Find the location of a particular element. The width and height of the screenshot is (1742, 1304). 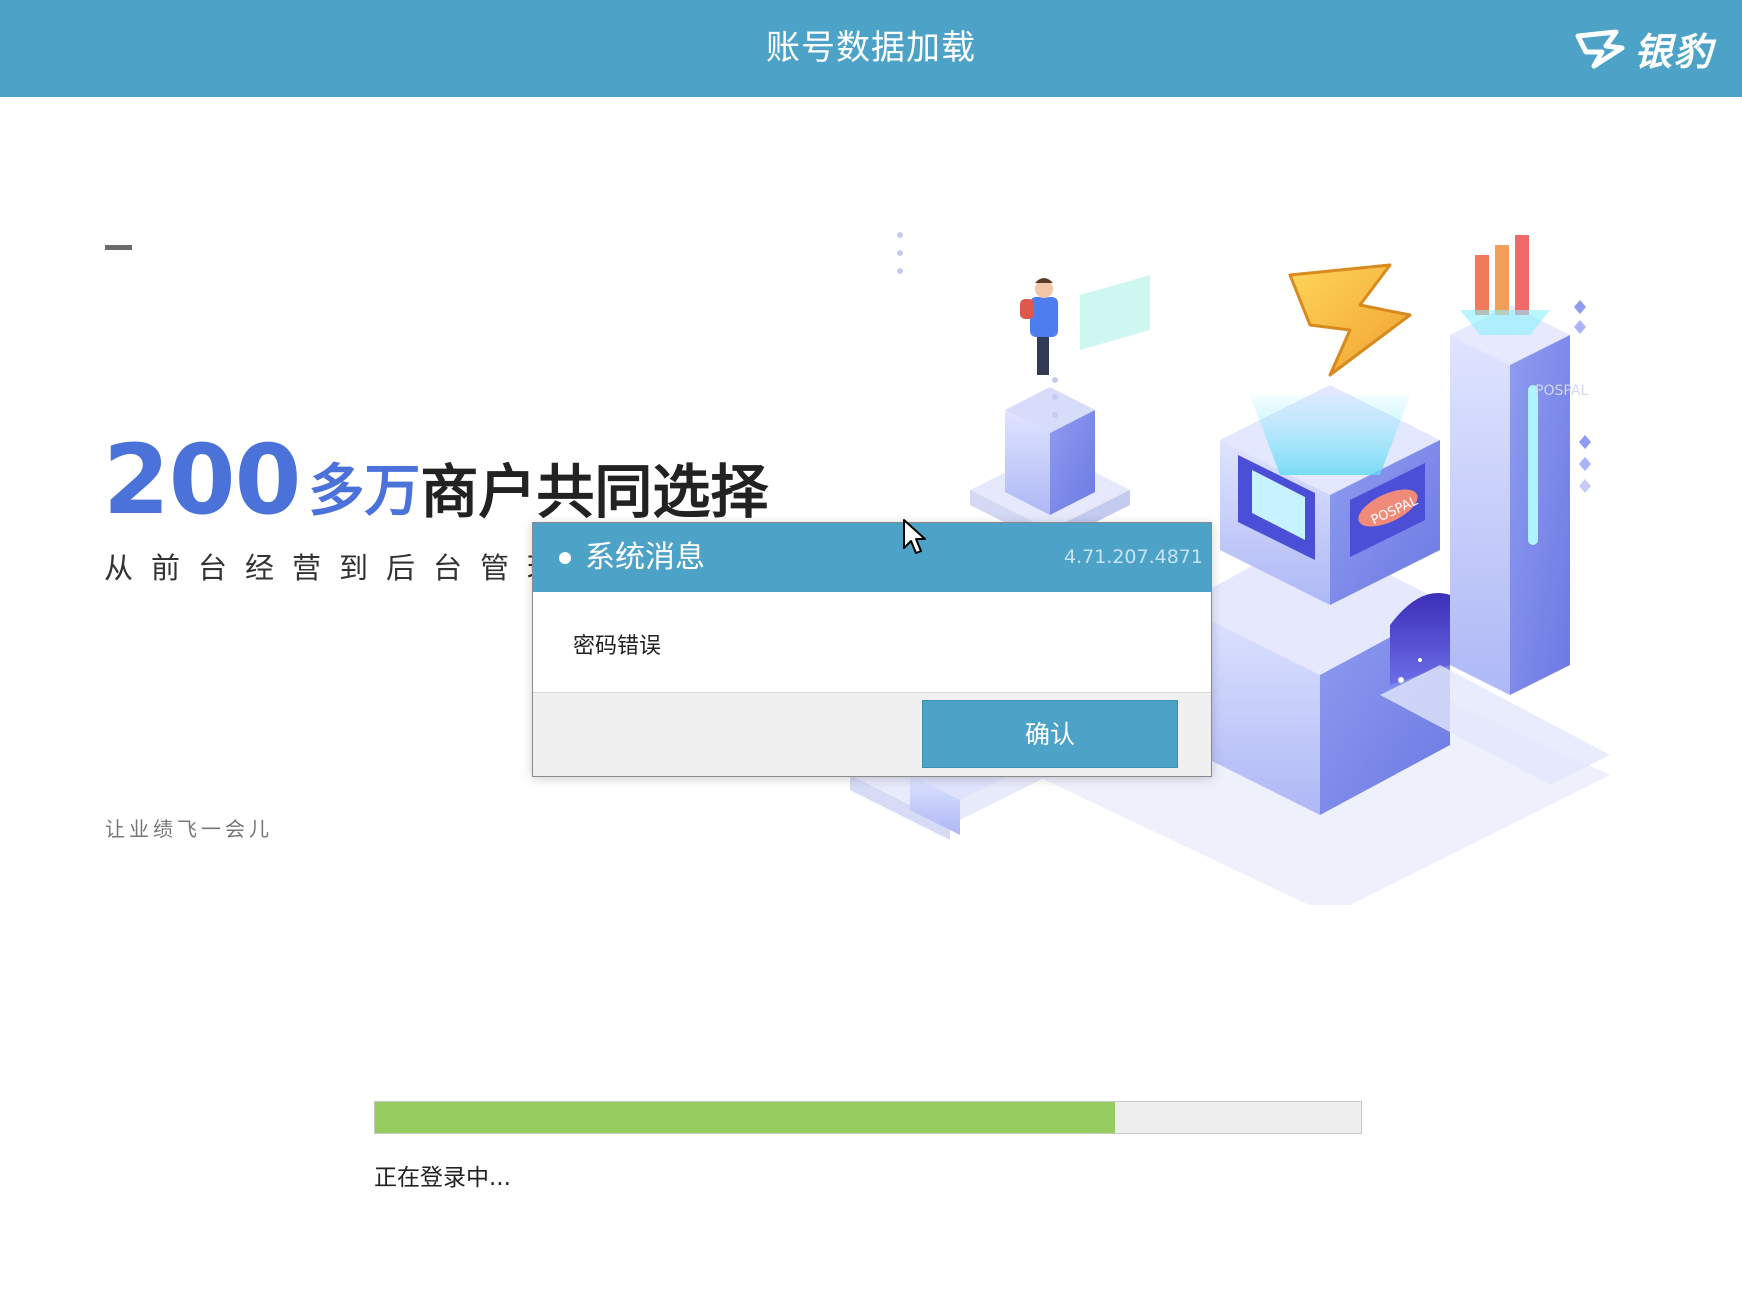

dialog-header: 系统消息 4.71.207.4871 is located at coordinates (872, 557).